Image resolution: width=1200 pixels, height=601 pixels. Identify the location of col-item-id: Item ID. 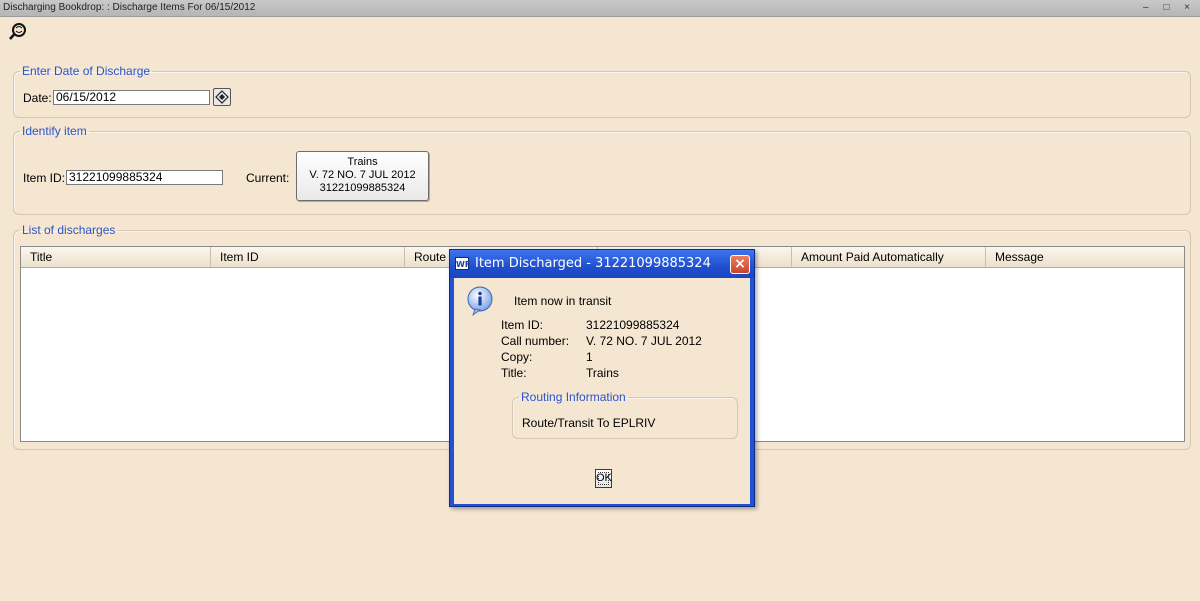
(308, 257).